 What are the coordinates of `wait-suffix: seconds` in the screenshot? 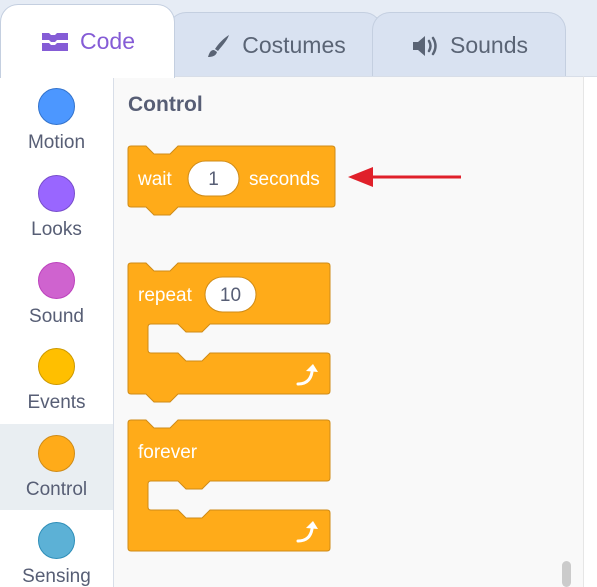 It's located at (284, 179).